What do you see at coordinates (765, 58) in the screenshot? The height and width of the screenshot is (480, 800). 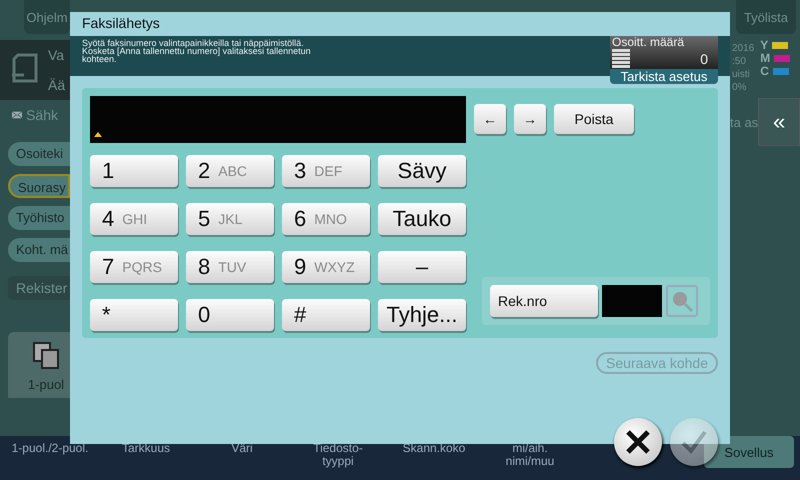 I see `toner-label: M` at bounding box center [765, 58].